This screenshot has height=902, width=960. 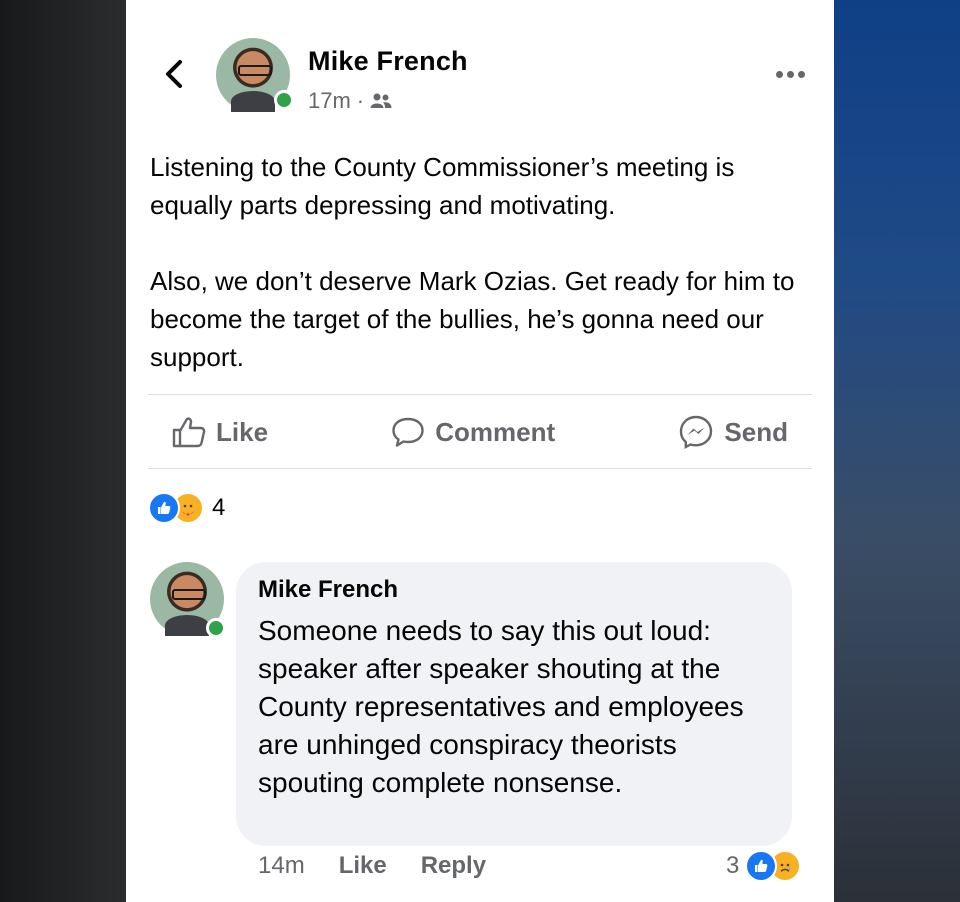 What do you see at coordinates (281, 866) in the screenshot?
I see `comment-timestamp: 14m` at bounding box center [281, 866].